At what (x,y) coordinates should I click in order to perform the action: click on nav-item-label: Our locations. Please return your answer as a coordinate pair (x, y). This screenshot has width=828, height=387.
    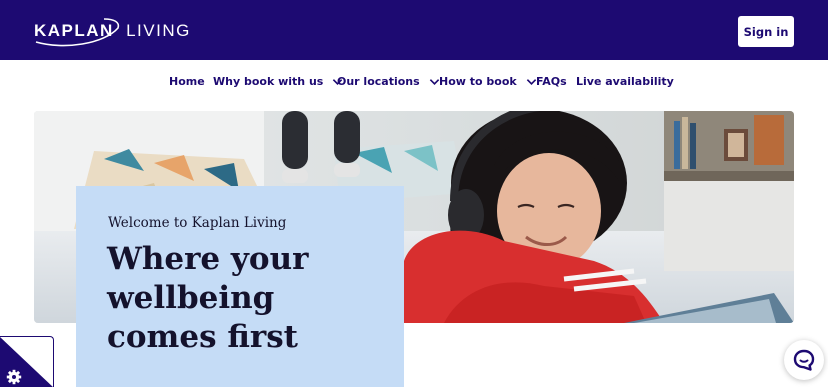
    Looking at the image, I should click on (378, 81).